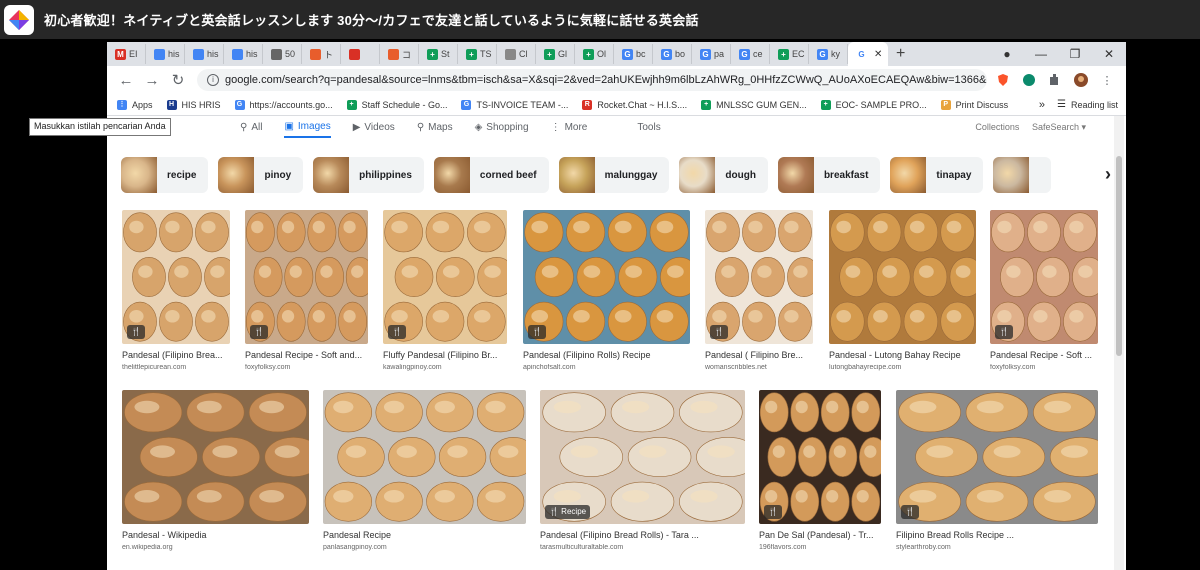 Image resolution: width=1200 pixels, height=570 pixels. Describe the element at coordinates (594, 54) in the screenshot. I see `browser-tab: + Ol` at that location.